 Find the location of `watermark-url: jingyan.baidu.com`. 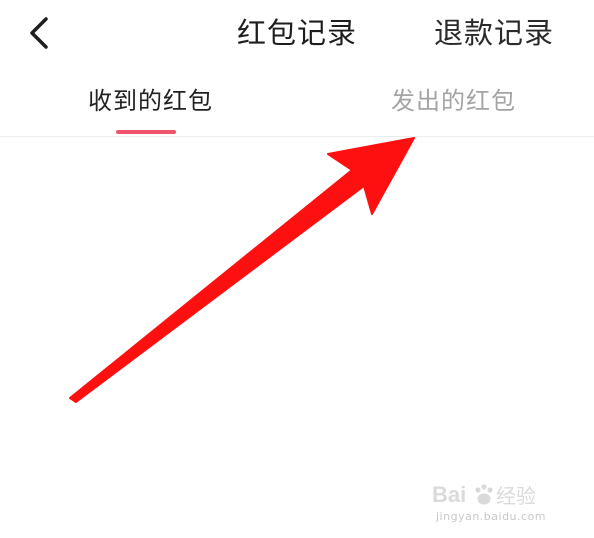

watermark-url: jingyan.baidu.com is located at coordinates (491, 516).